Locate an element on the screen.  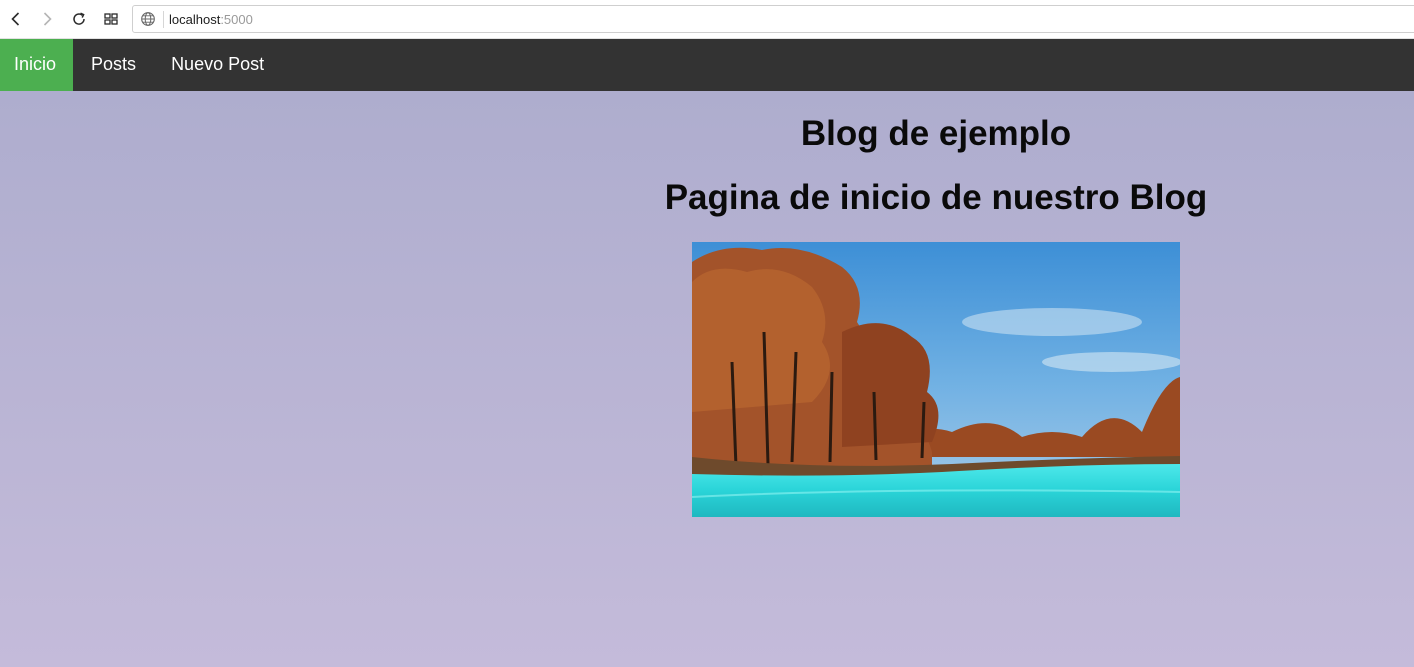
hero-image is located at coordinates (936, 379).